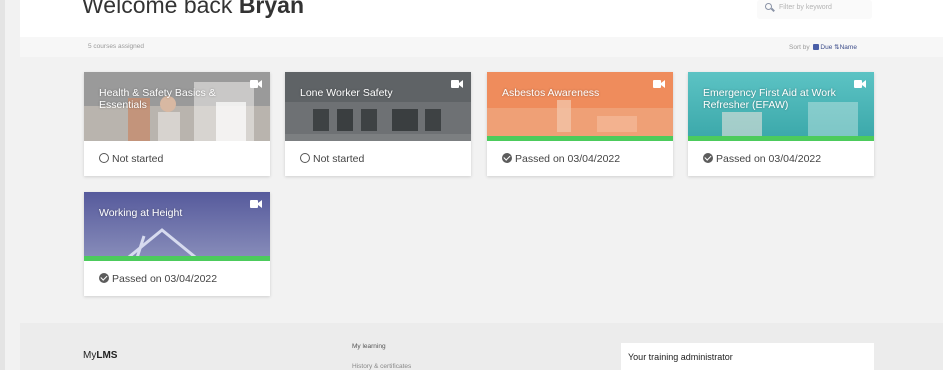 Image resolution: width=943 pixels, height=370 pixels. I want to click on footer-brand: MyLMS, so click(100, 355).